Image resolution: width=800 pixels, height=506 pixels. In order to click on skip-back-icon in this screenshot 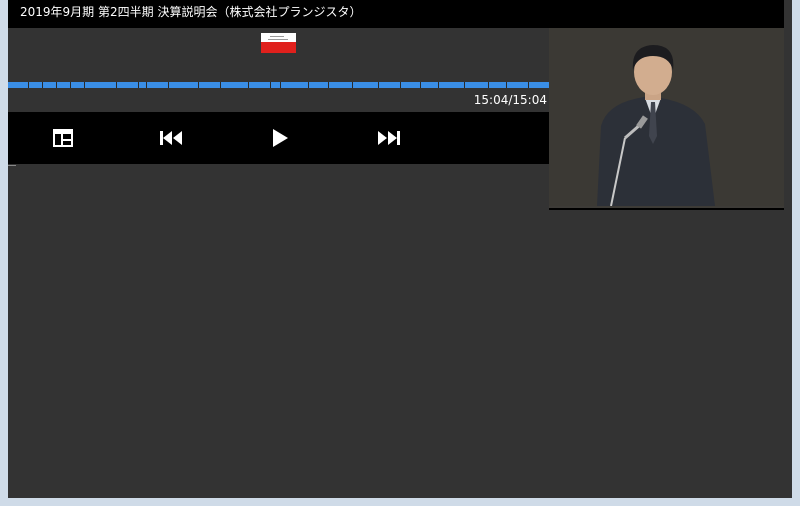, I will do `click(171, 138)`.